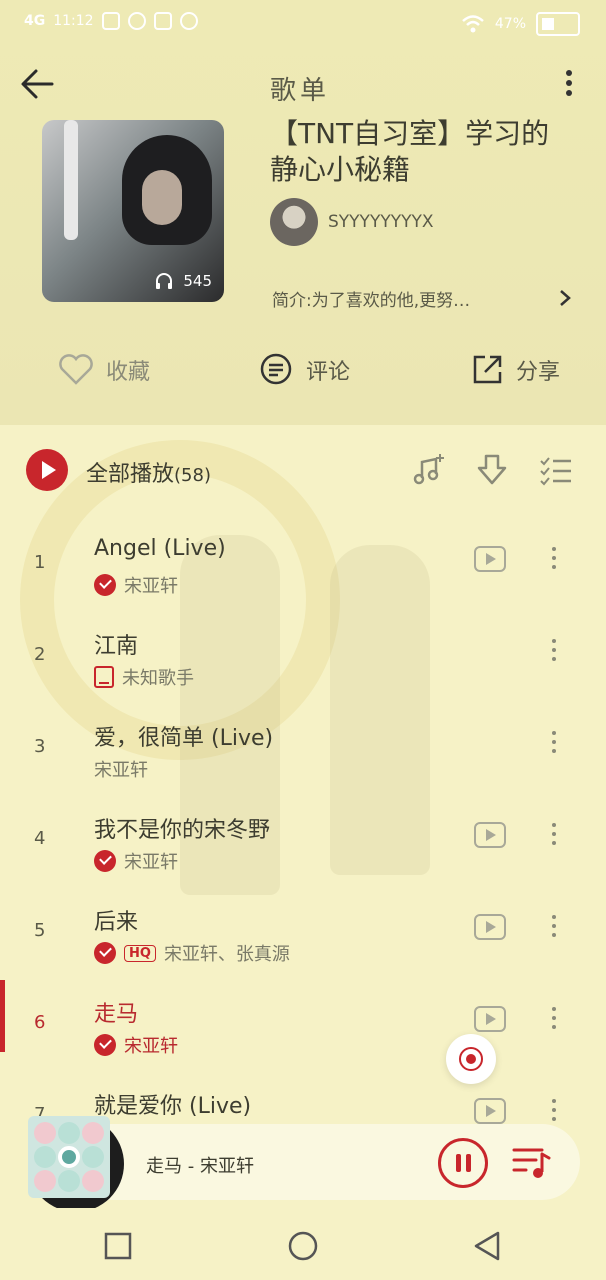 The height and width of the screenshot is (1280, 606). Describe the element at coordinates (565, 298) in the screenshot. I see `chevron-right-icon` at that location.